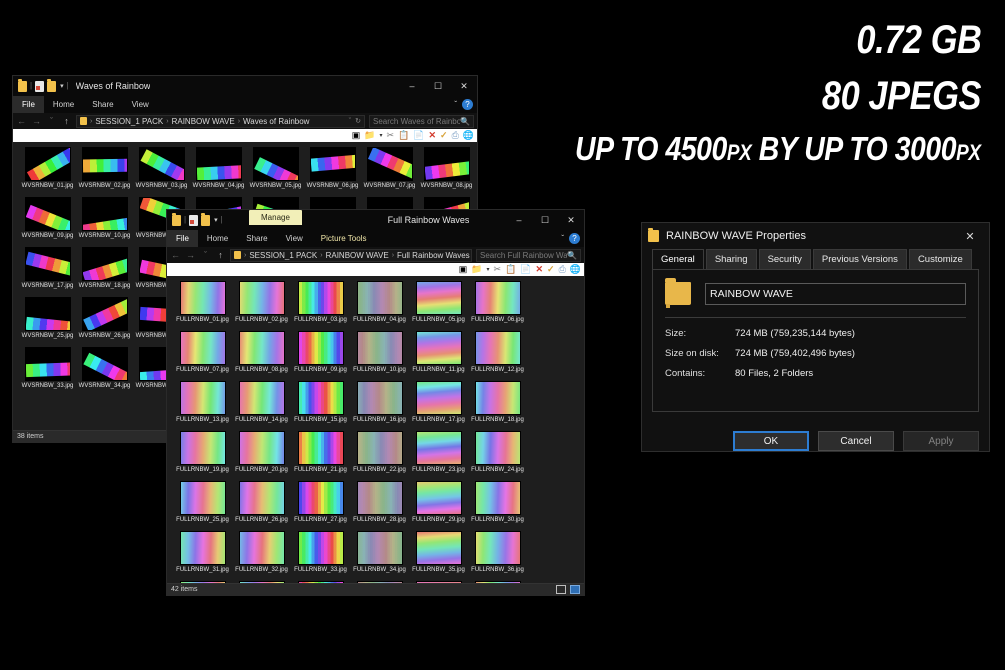 The width and height of the screenshot is (1005, 670). I want to click on file-tile: FULLRNBW_27.jpg, so click(320, 502).